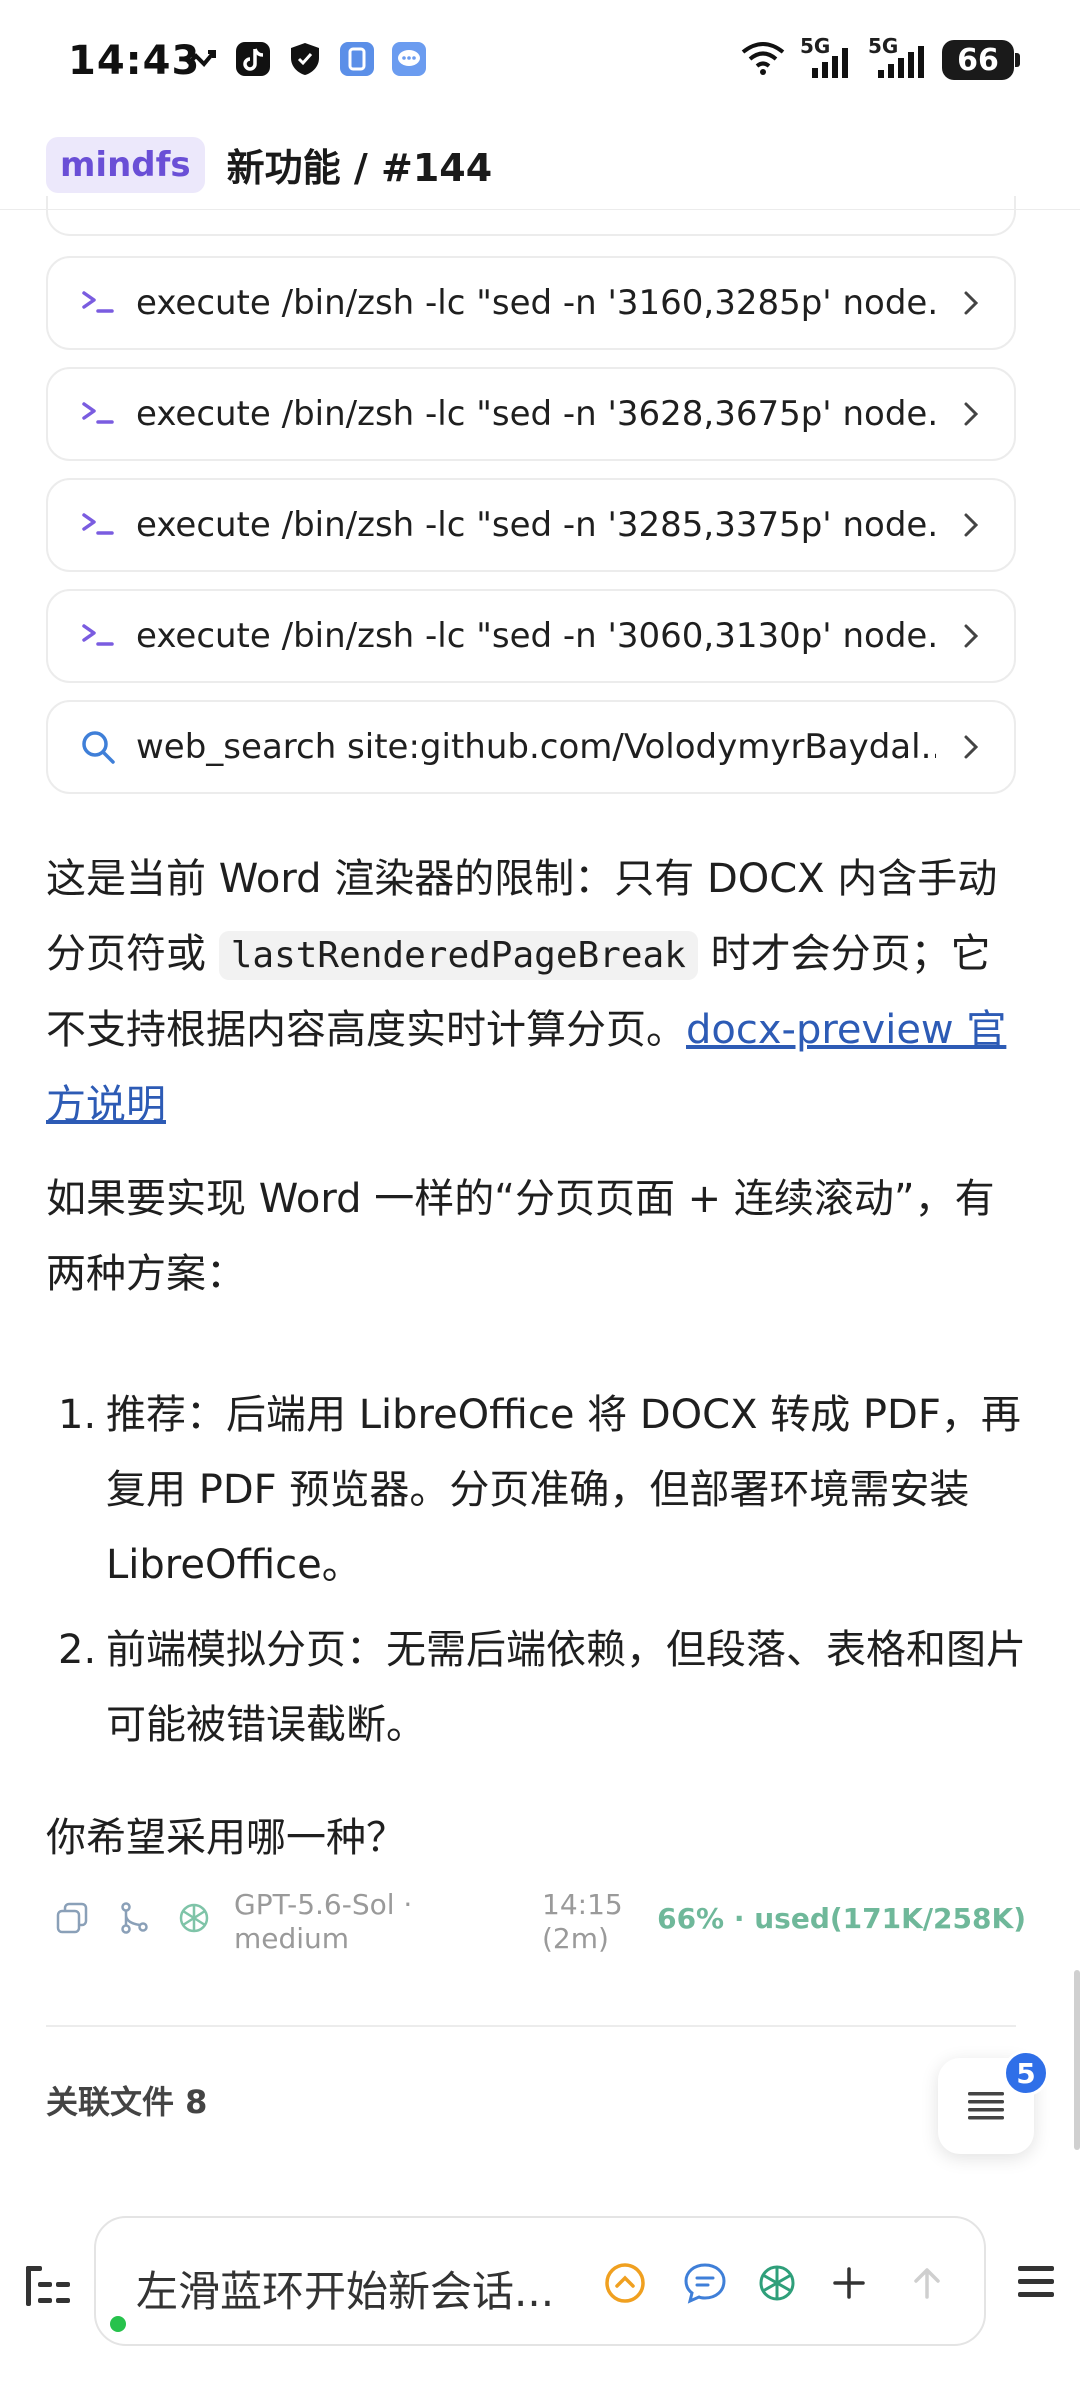 The image size is (1080, 2382). I want to click on context-usage: 66% · used(171K/258K), so click(841, 1918).